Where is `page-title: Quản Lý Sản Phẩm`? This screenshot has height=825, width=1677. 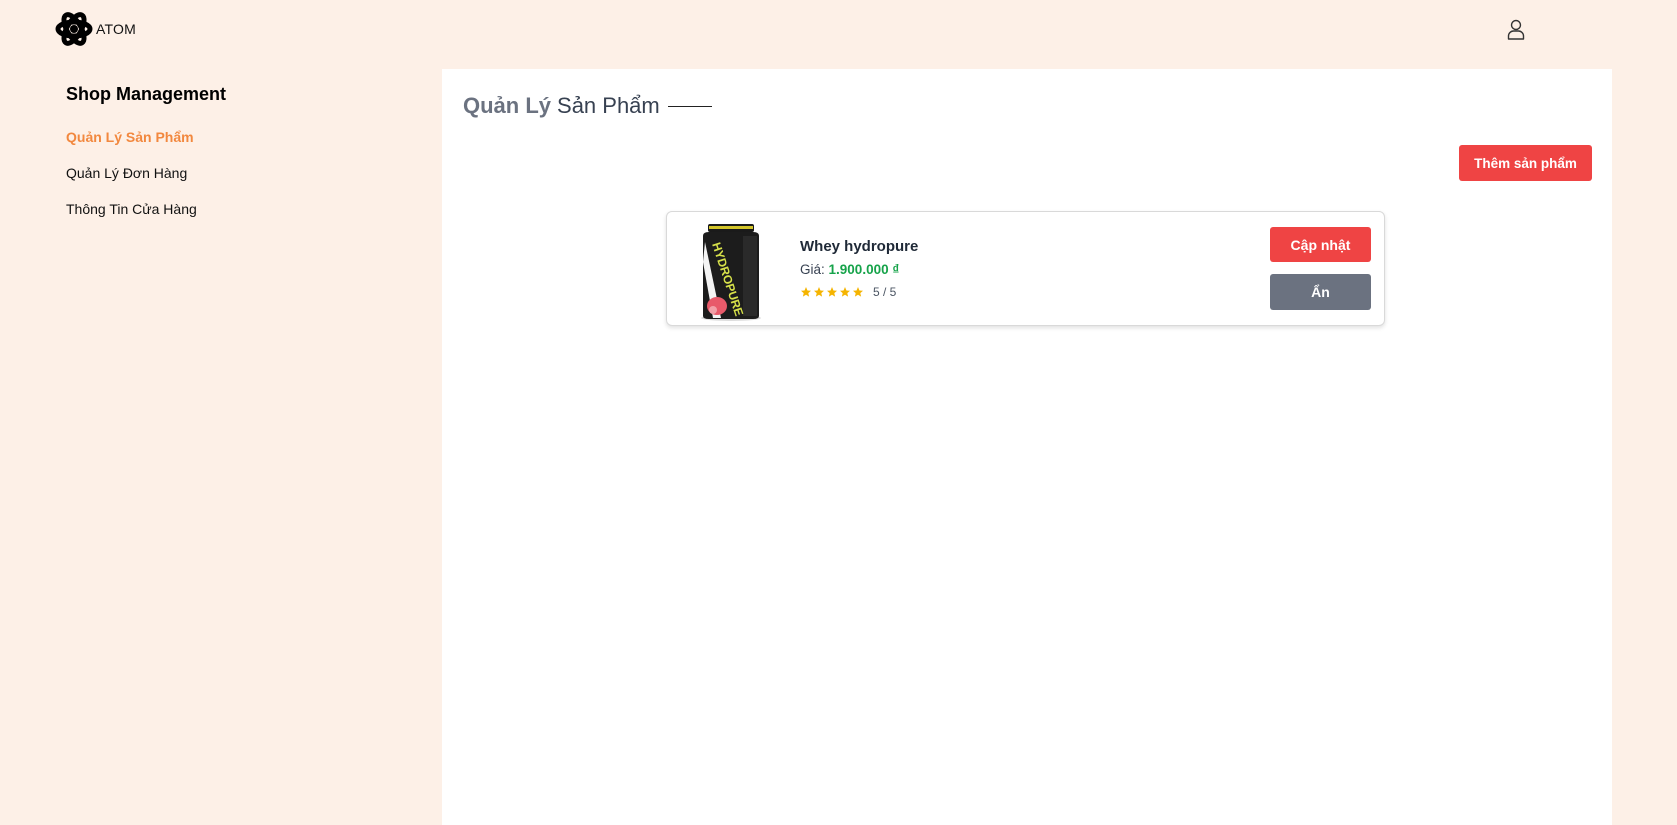 page-title: Quản Lý Sản Phẩm is located at coordinates (587, 106).